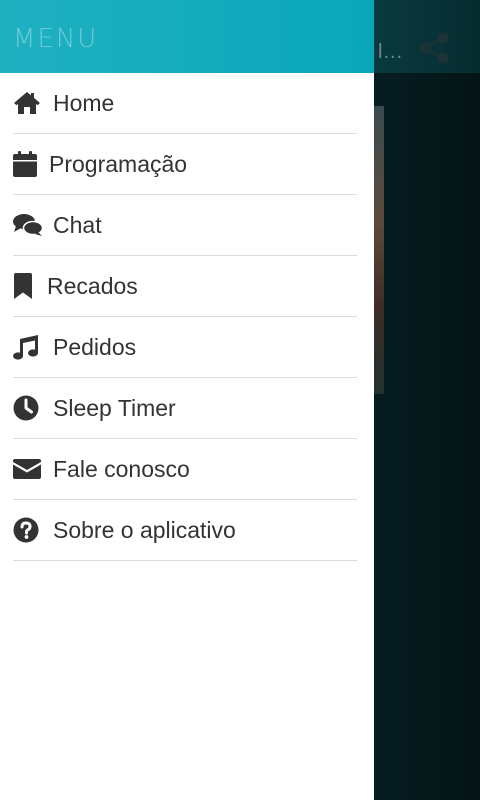  Describe the element at coordinates (185, 286) in the screenshot. I see `menu-item-recados: Recados` at that location.